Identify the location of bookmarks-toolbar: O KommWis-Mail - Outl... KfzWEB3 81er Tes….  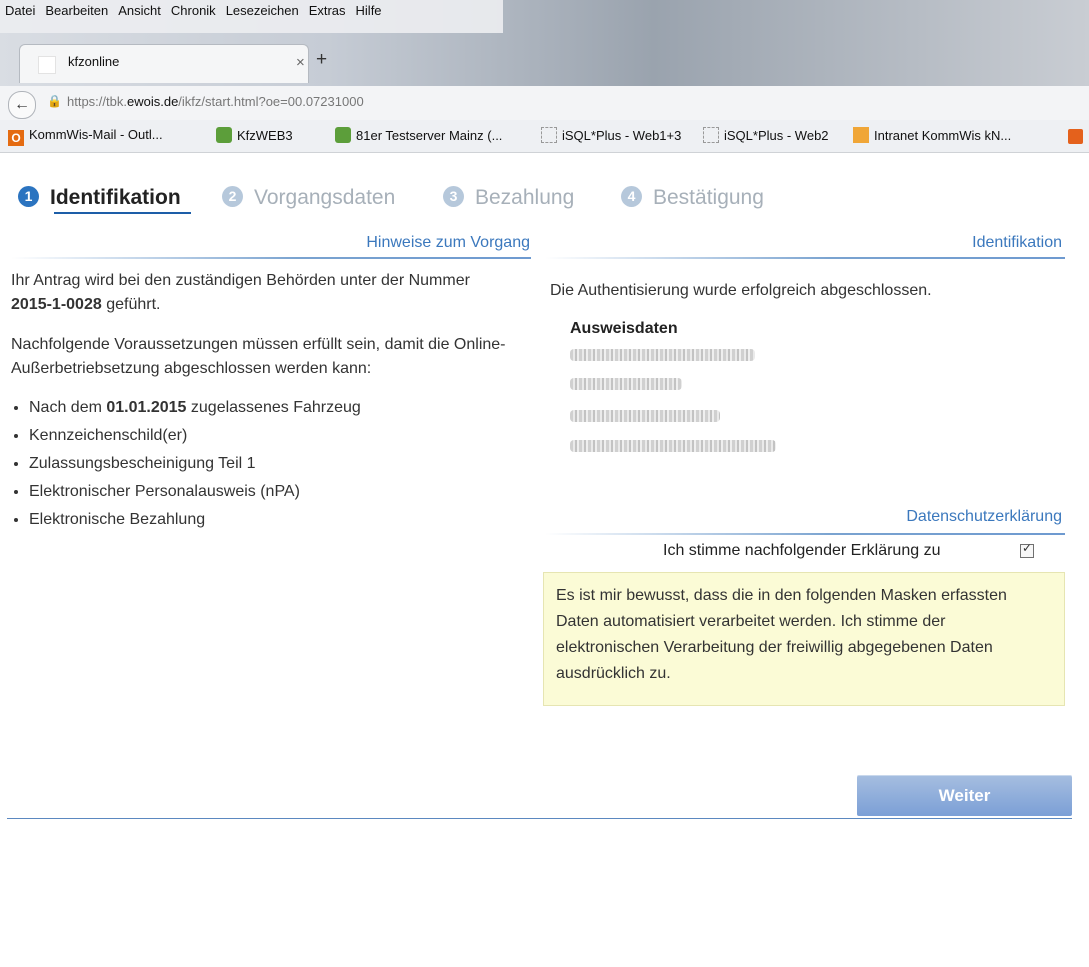
(544, 136).